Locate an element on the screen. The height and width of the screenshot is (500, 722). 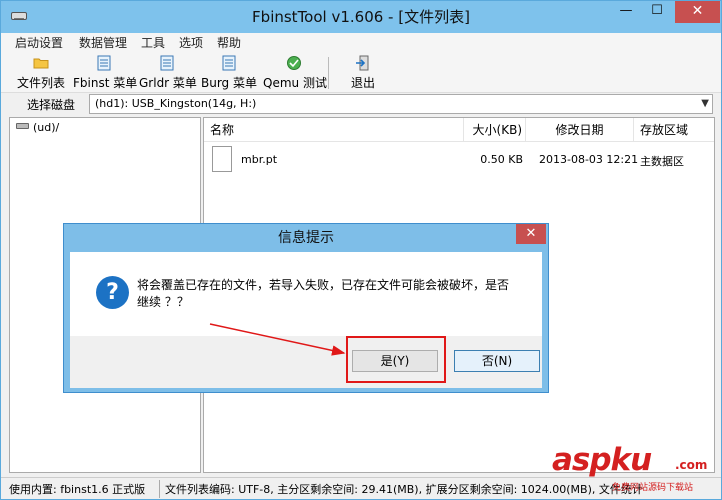
watermark-sub: 免费网站源码下载站 is located at coordinates (653, 488).